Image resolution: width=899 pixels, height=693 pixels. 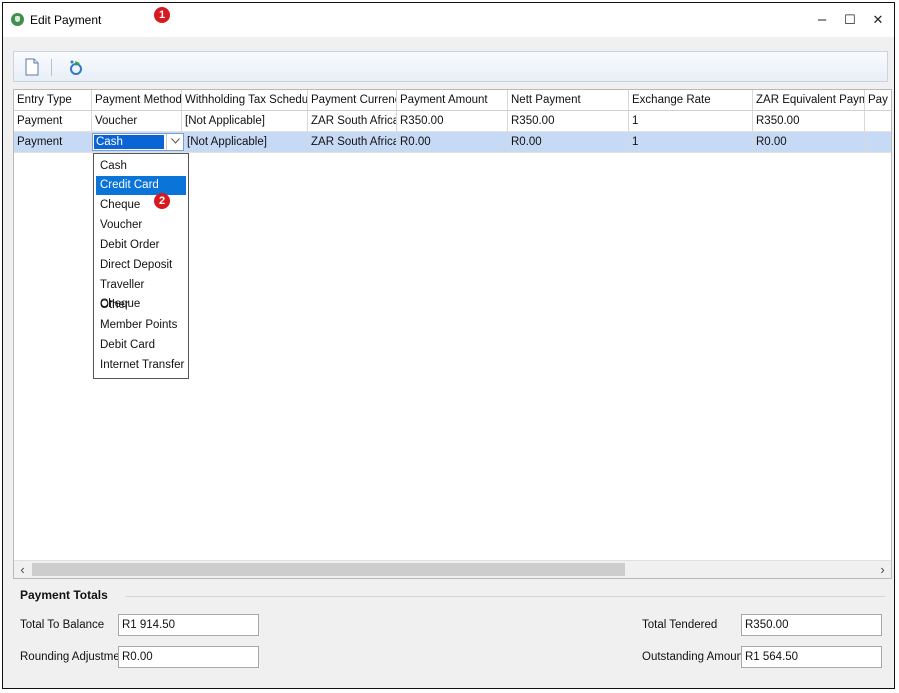 I want to click on scroll-right-icon: ›, so click(x=882, y=569).